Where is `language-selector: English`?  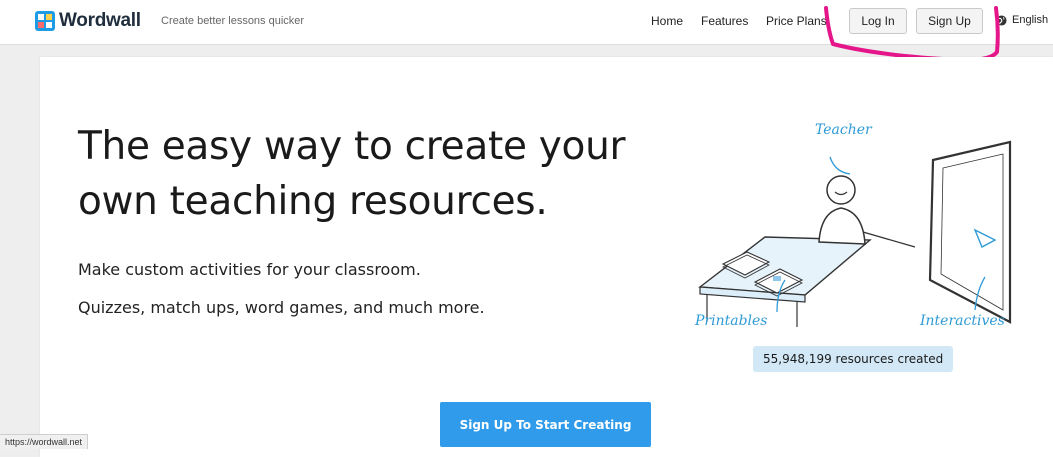
language-selector: English is located at coordinates (1022, 20).